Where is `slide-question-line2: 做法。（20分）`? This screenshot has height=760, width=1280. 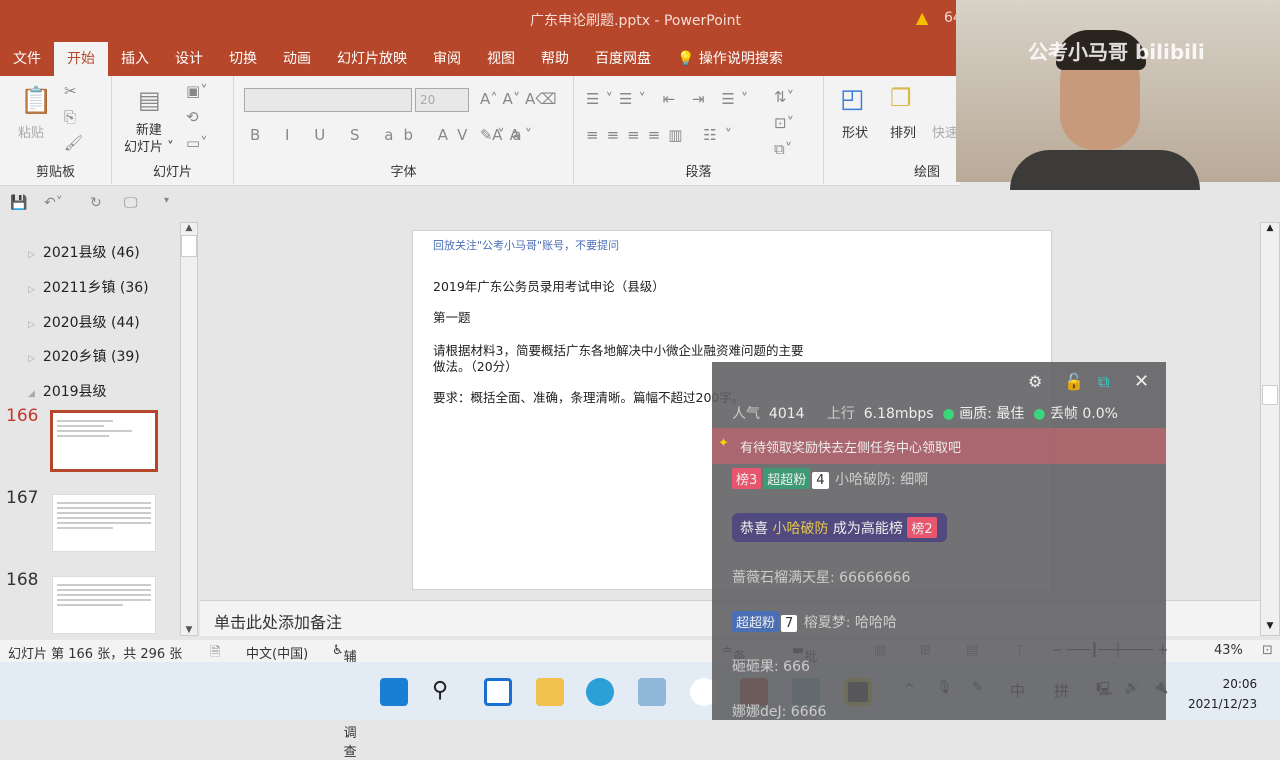
slide-question-line2: 做法。（20分） is located at coordinates (475, 366).